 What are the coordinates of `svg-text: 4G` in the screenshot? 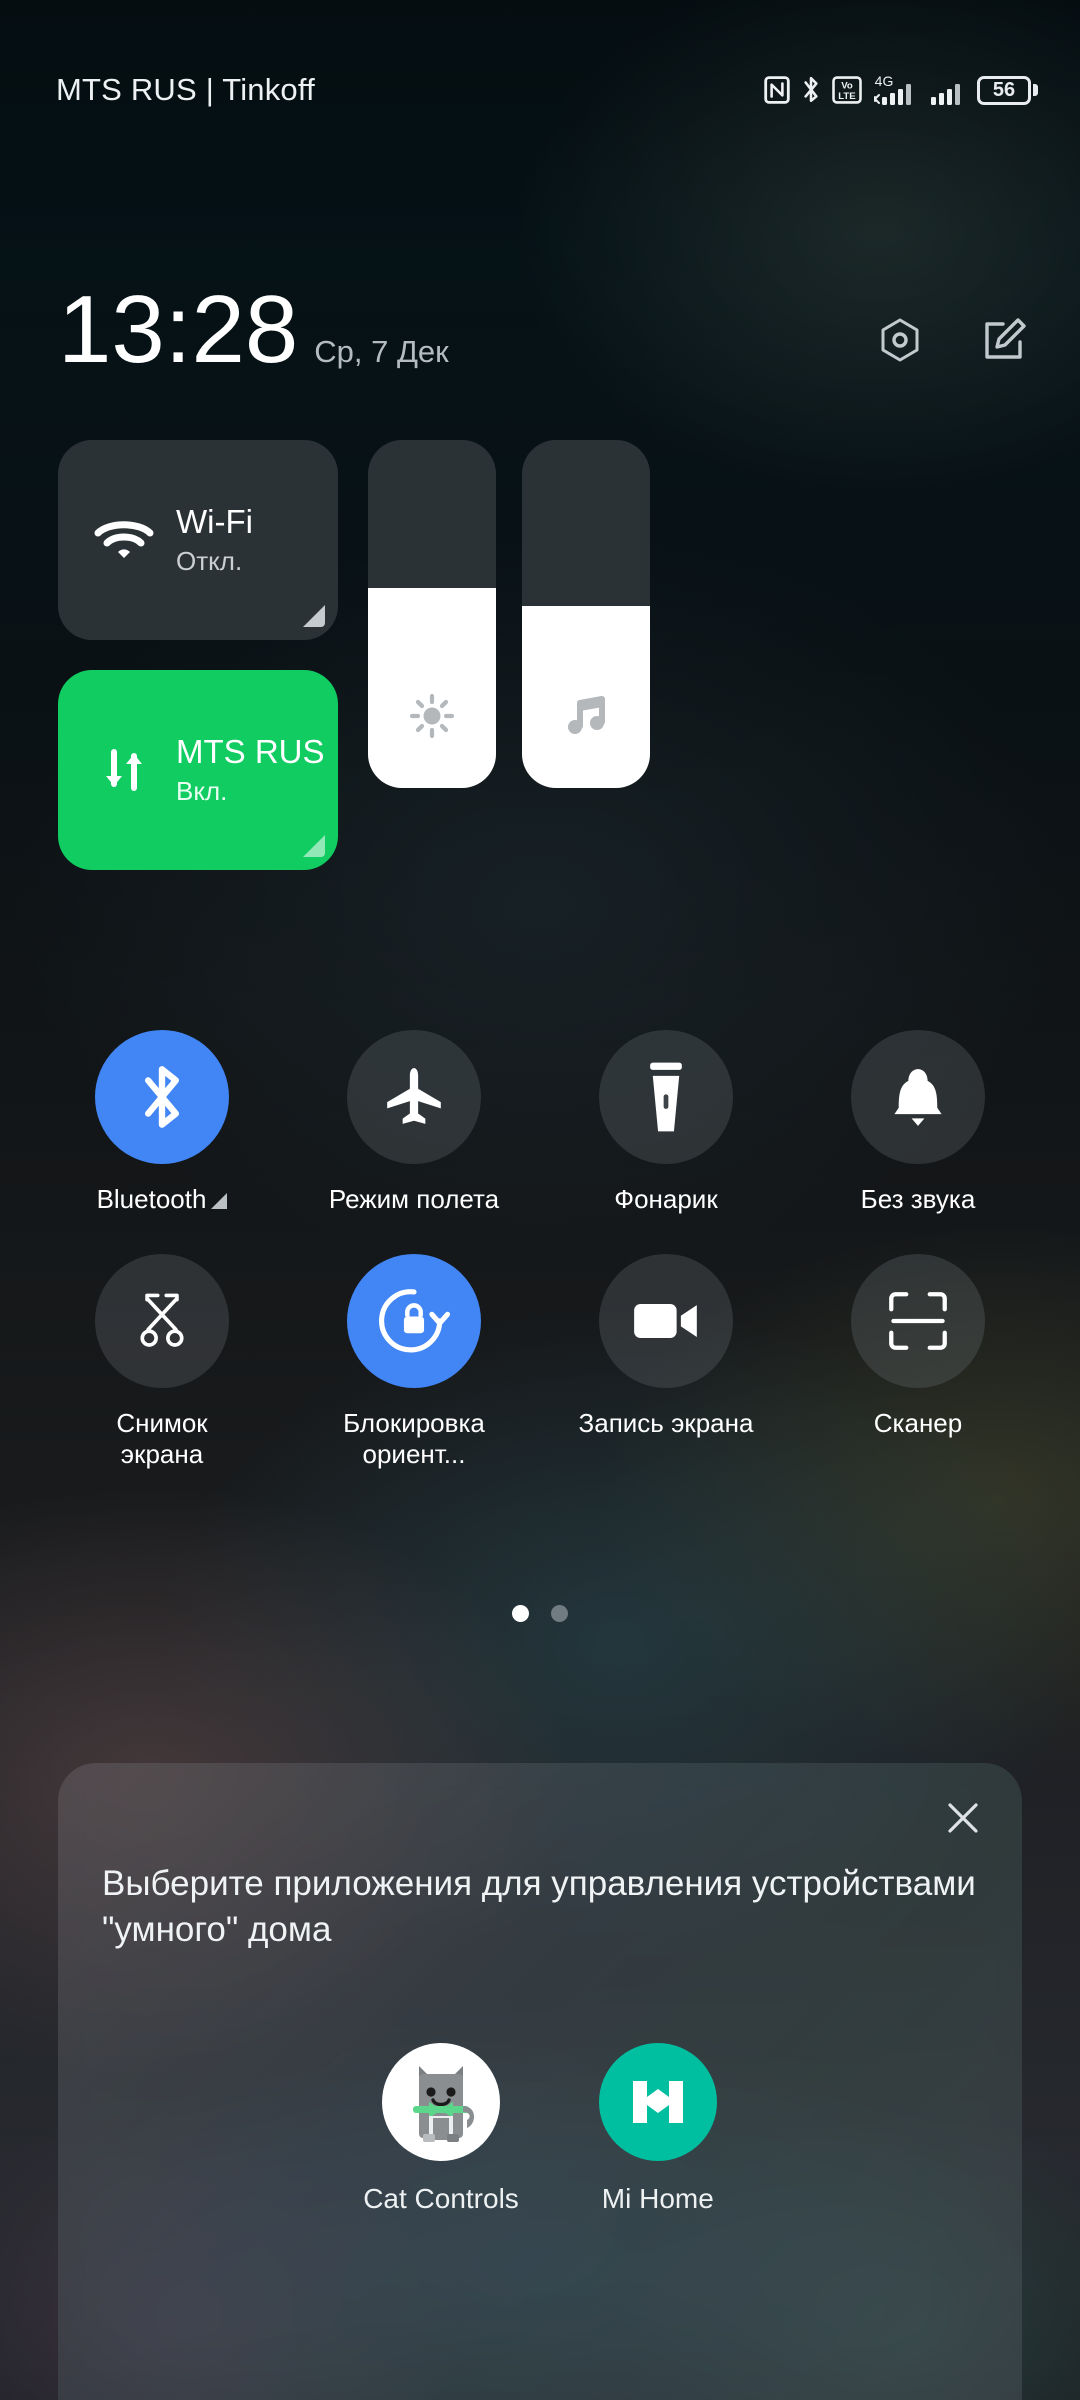 It's located at (884, 81).